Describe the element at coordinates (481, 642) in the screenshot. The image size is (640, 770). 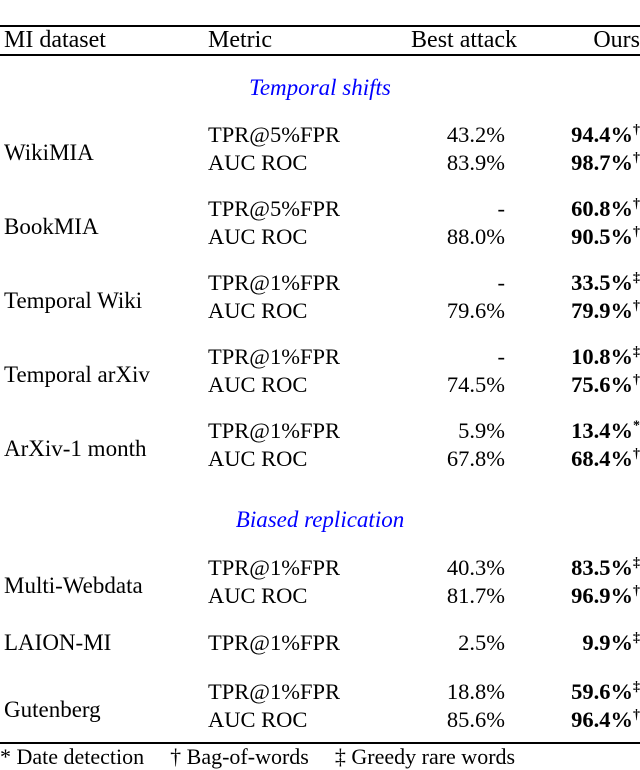
I see `best-attack-value: 2.5%` at that location.